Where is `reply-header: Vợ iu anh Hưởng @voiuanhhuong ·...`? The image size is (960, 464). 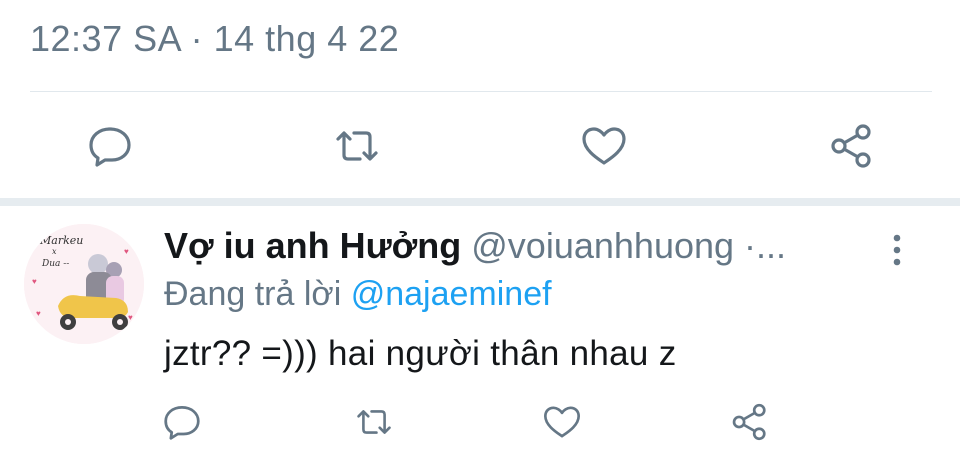 reply-header: Vợ iu anh Hưởng @voiuanhhuong ·... is located at coordinates (475, 246).